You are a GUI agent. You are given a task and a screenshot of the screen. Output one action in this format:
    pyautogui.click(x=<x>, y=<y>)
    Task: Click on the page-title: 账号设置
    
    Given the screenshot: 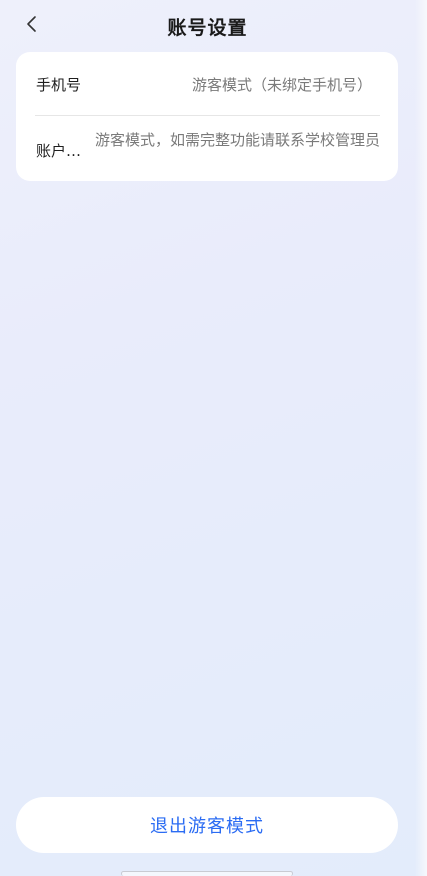 What is the action you would take?
    pyautogui.click(x=207, y=28)
    